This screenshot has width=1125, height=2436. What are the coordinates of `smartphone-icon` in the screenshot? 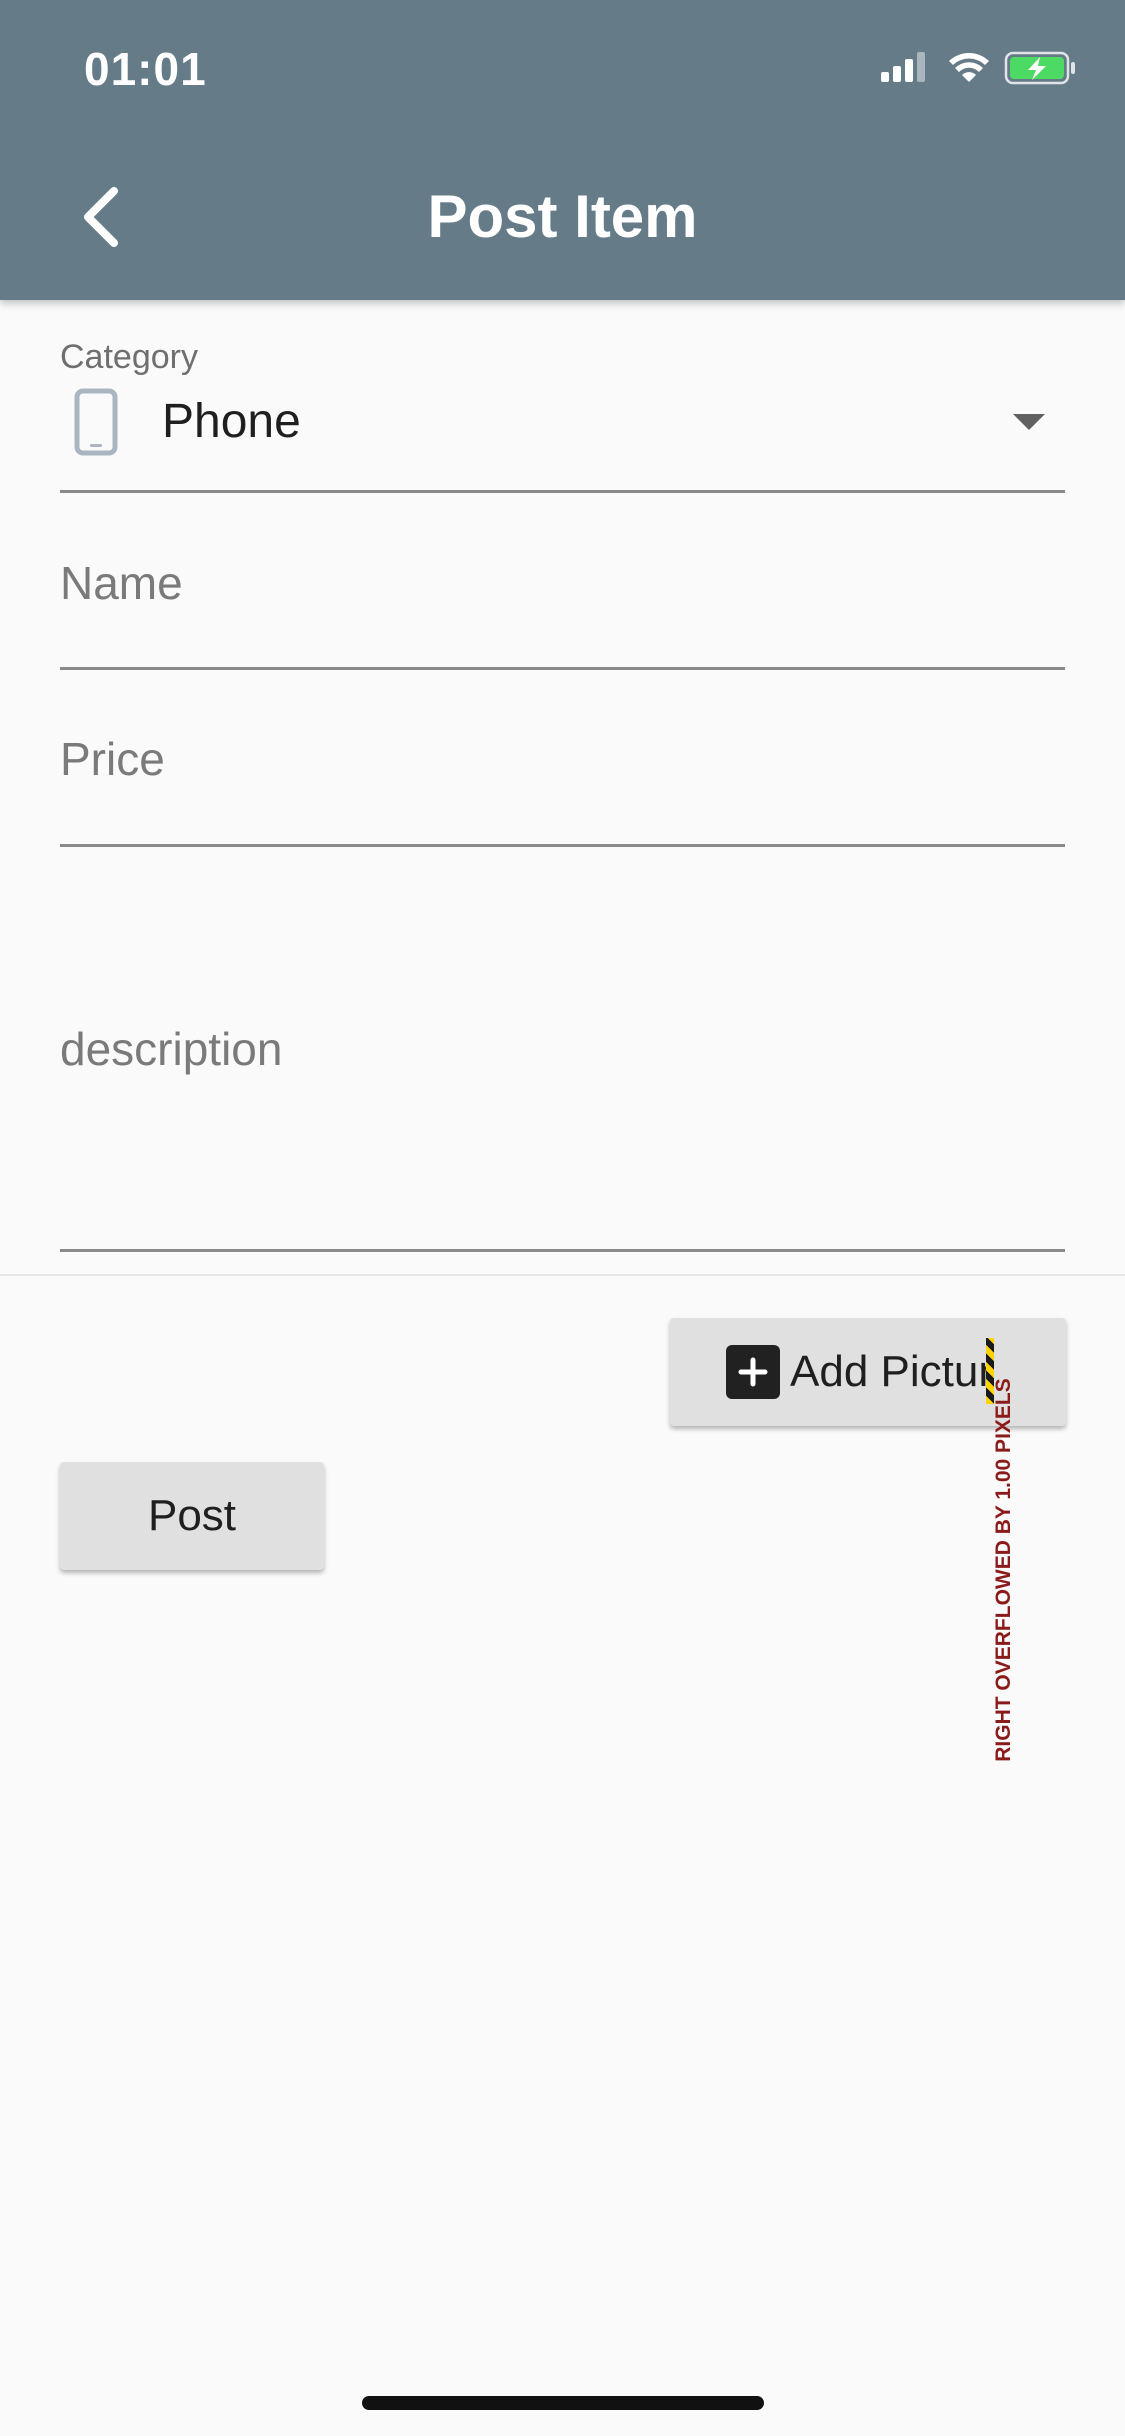 It's located at (96, 422).